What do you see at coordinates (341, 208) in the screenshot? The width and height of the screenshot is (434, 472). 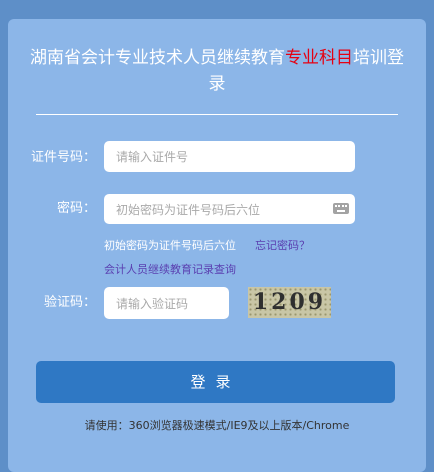 I see `keyboard-icon` at bounding box center [341, 208].